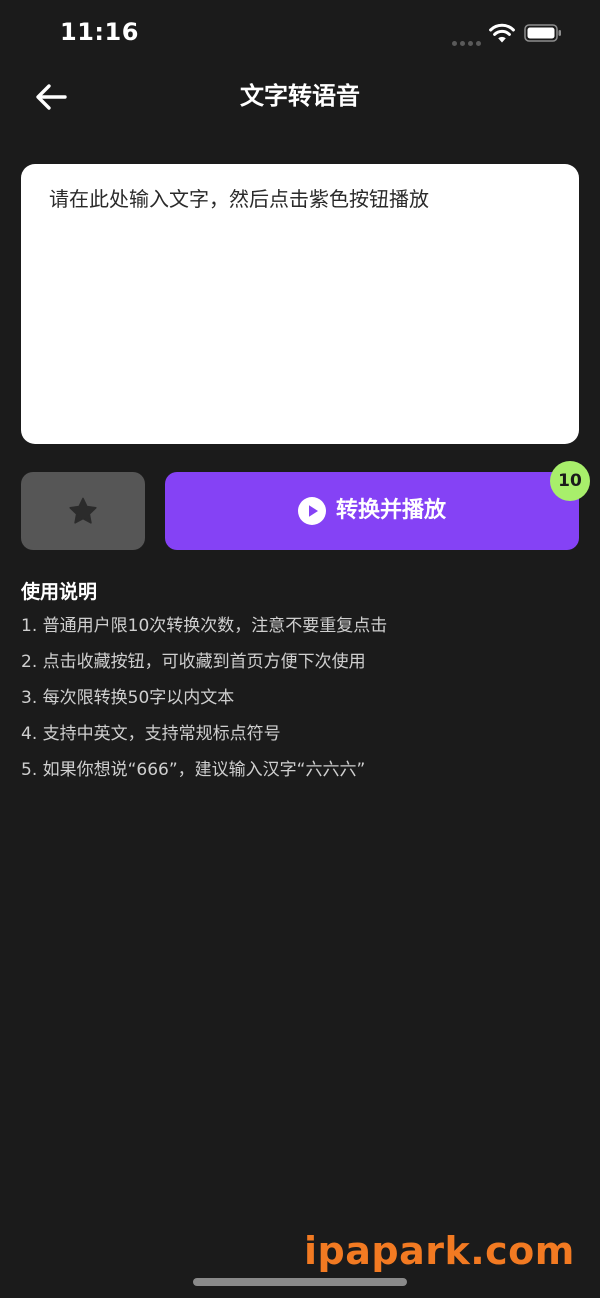 This screenshot has width=600, height=1298. What do you see at coordinates (99, 32) in the screenshot?
I see `status-time: 11:16` at bounding box center [99, 32].